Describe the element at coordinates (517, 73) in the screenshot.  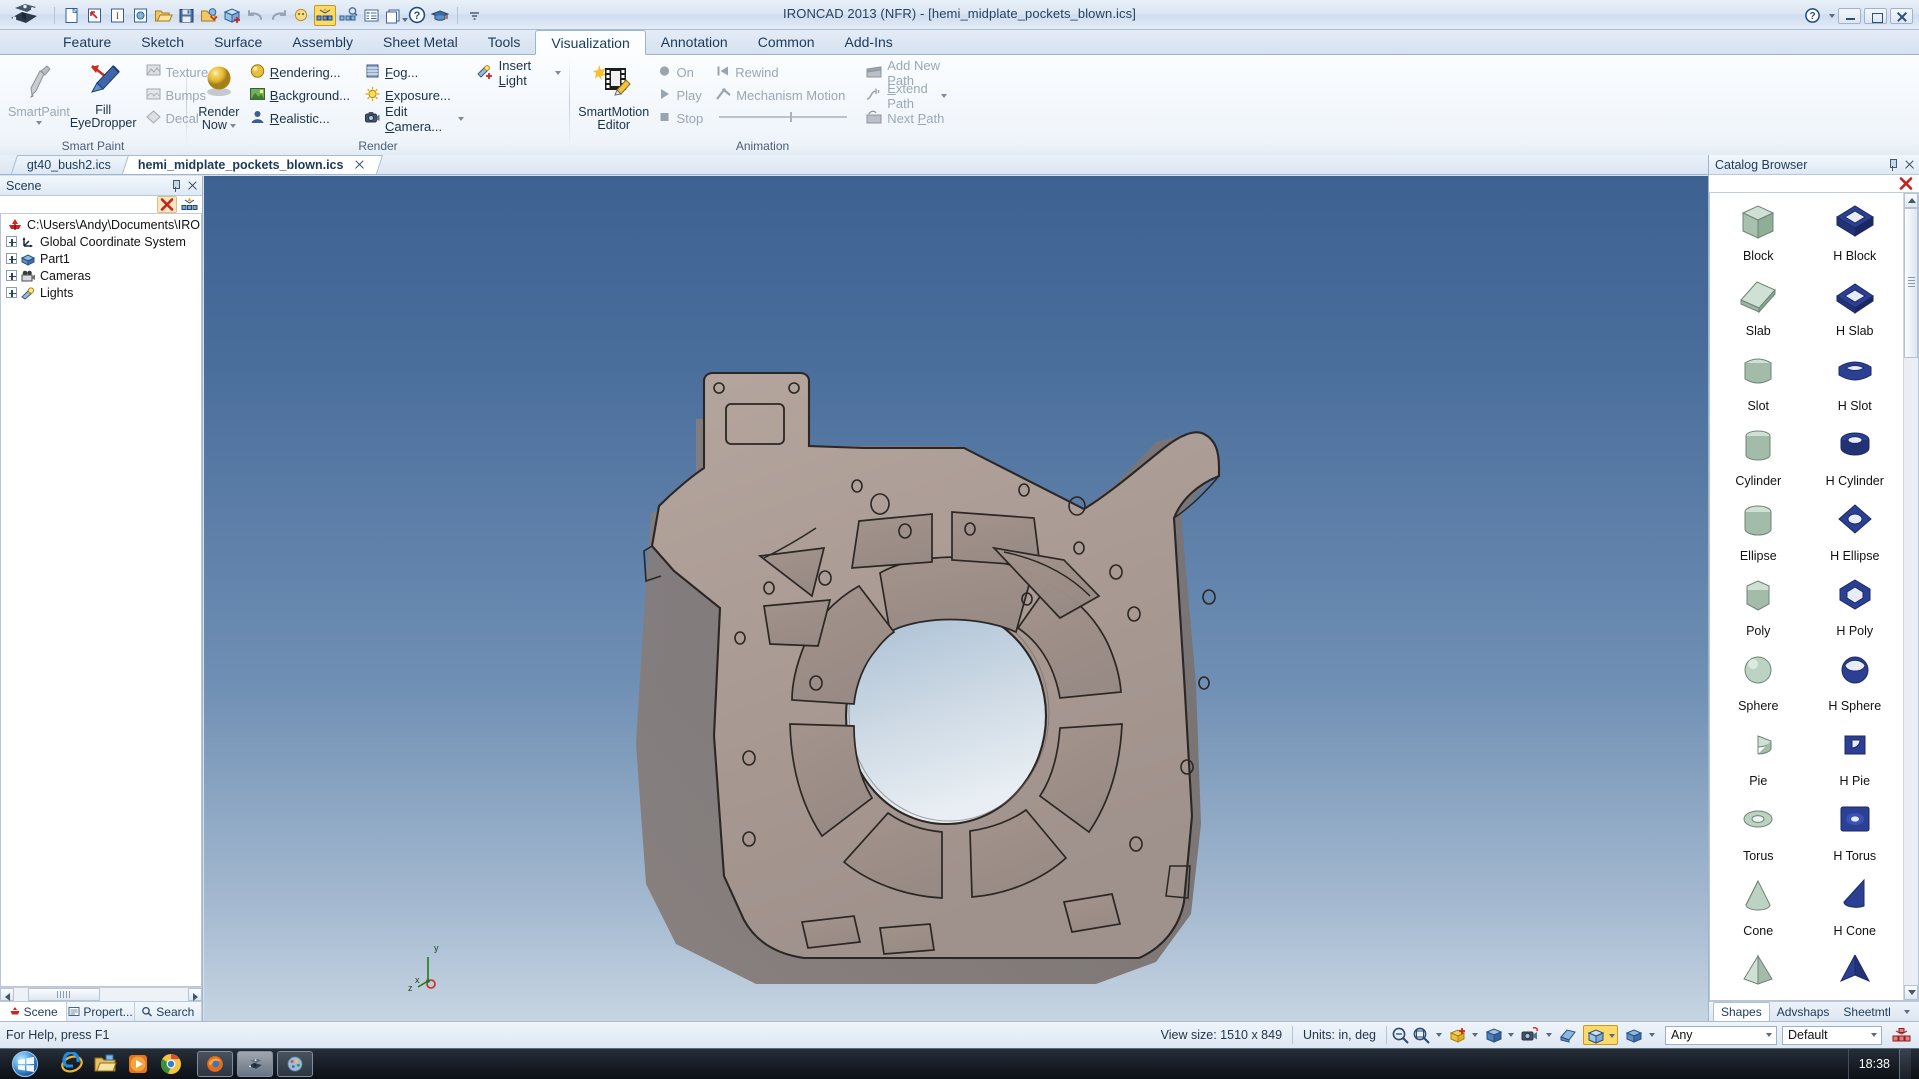
I see `insert-light-button: Insert Light` at that location.